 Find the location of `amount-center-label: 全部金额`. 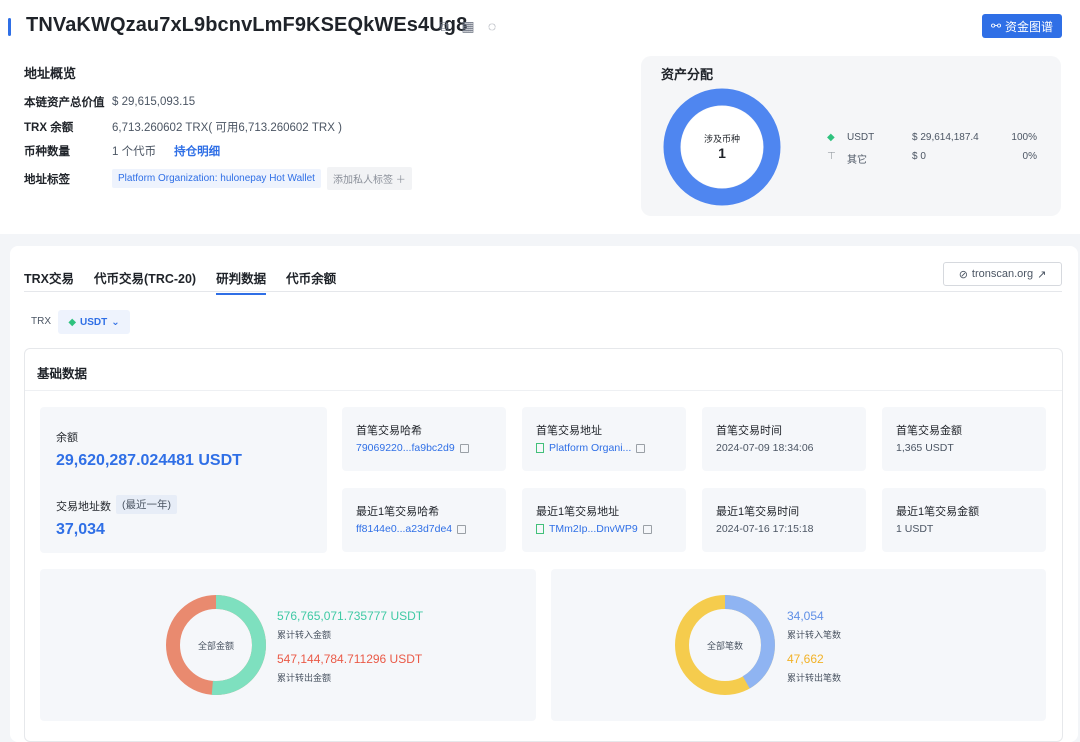

amount-center-label: 全部金额 is located at coordinates (215, 646).